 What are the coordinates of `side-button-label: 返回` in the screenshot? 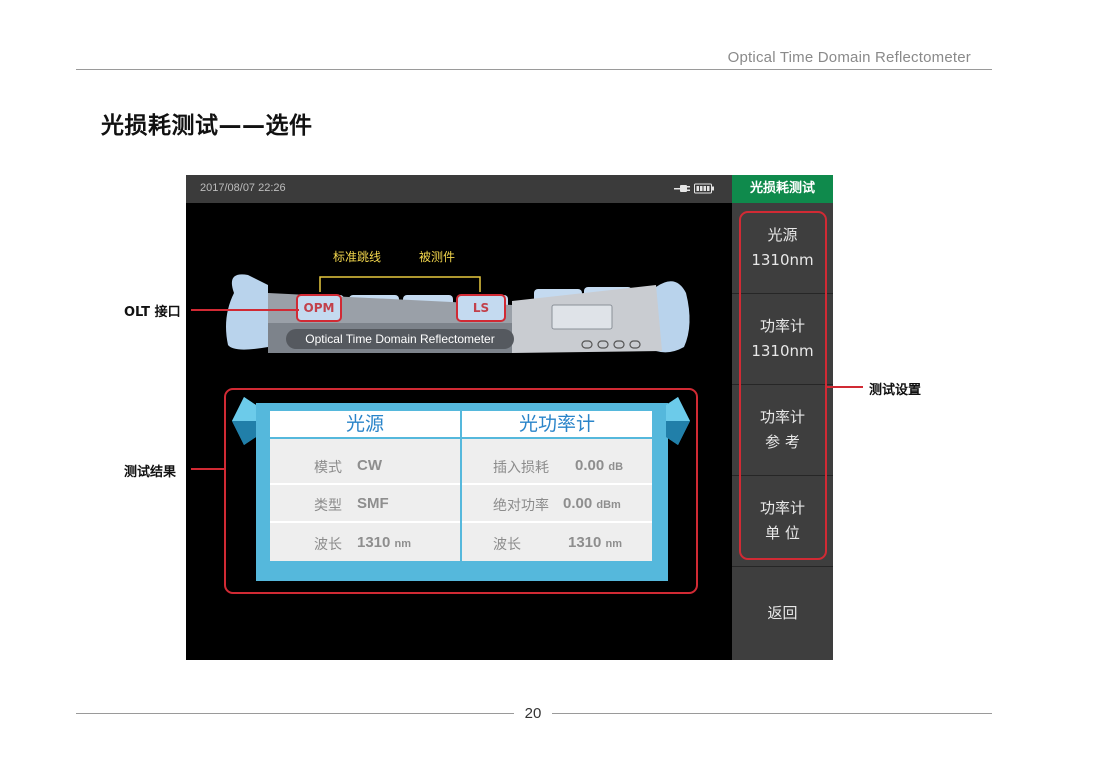 It's located at (782, 613).